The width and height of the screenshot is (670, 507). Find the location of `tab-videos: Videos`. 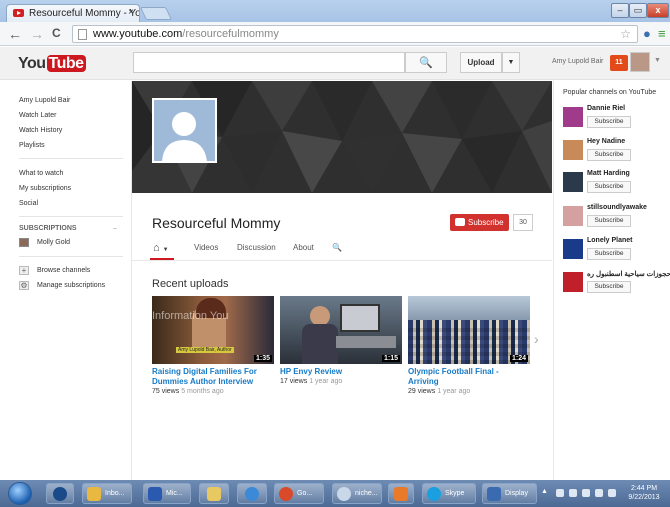

tab-videos: Videos is located at coordinates (206, 247).